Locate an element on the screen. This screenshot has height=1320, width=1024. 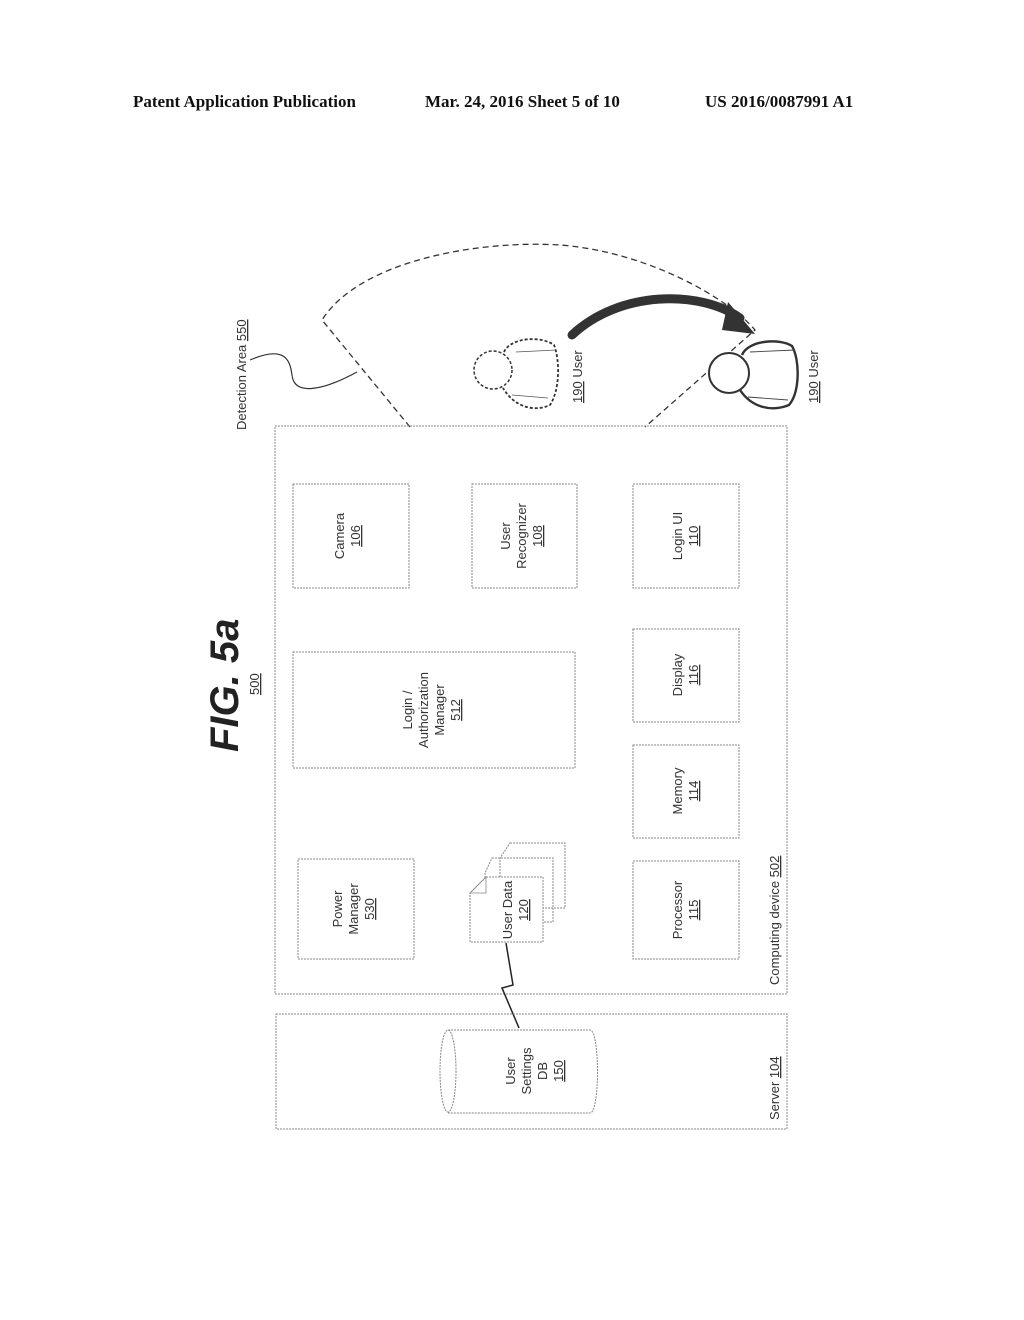
svg-text: Login UI110 is located at coordinates (685, 536).